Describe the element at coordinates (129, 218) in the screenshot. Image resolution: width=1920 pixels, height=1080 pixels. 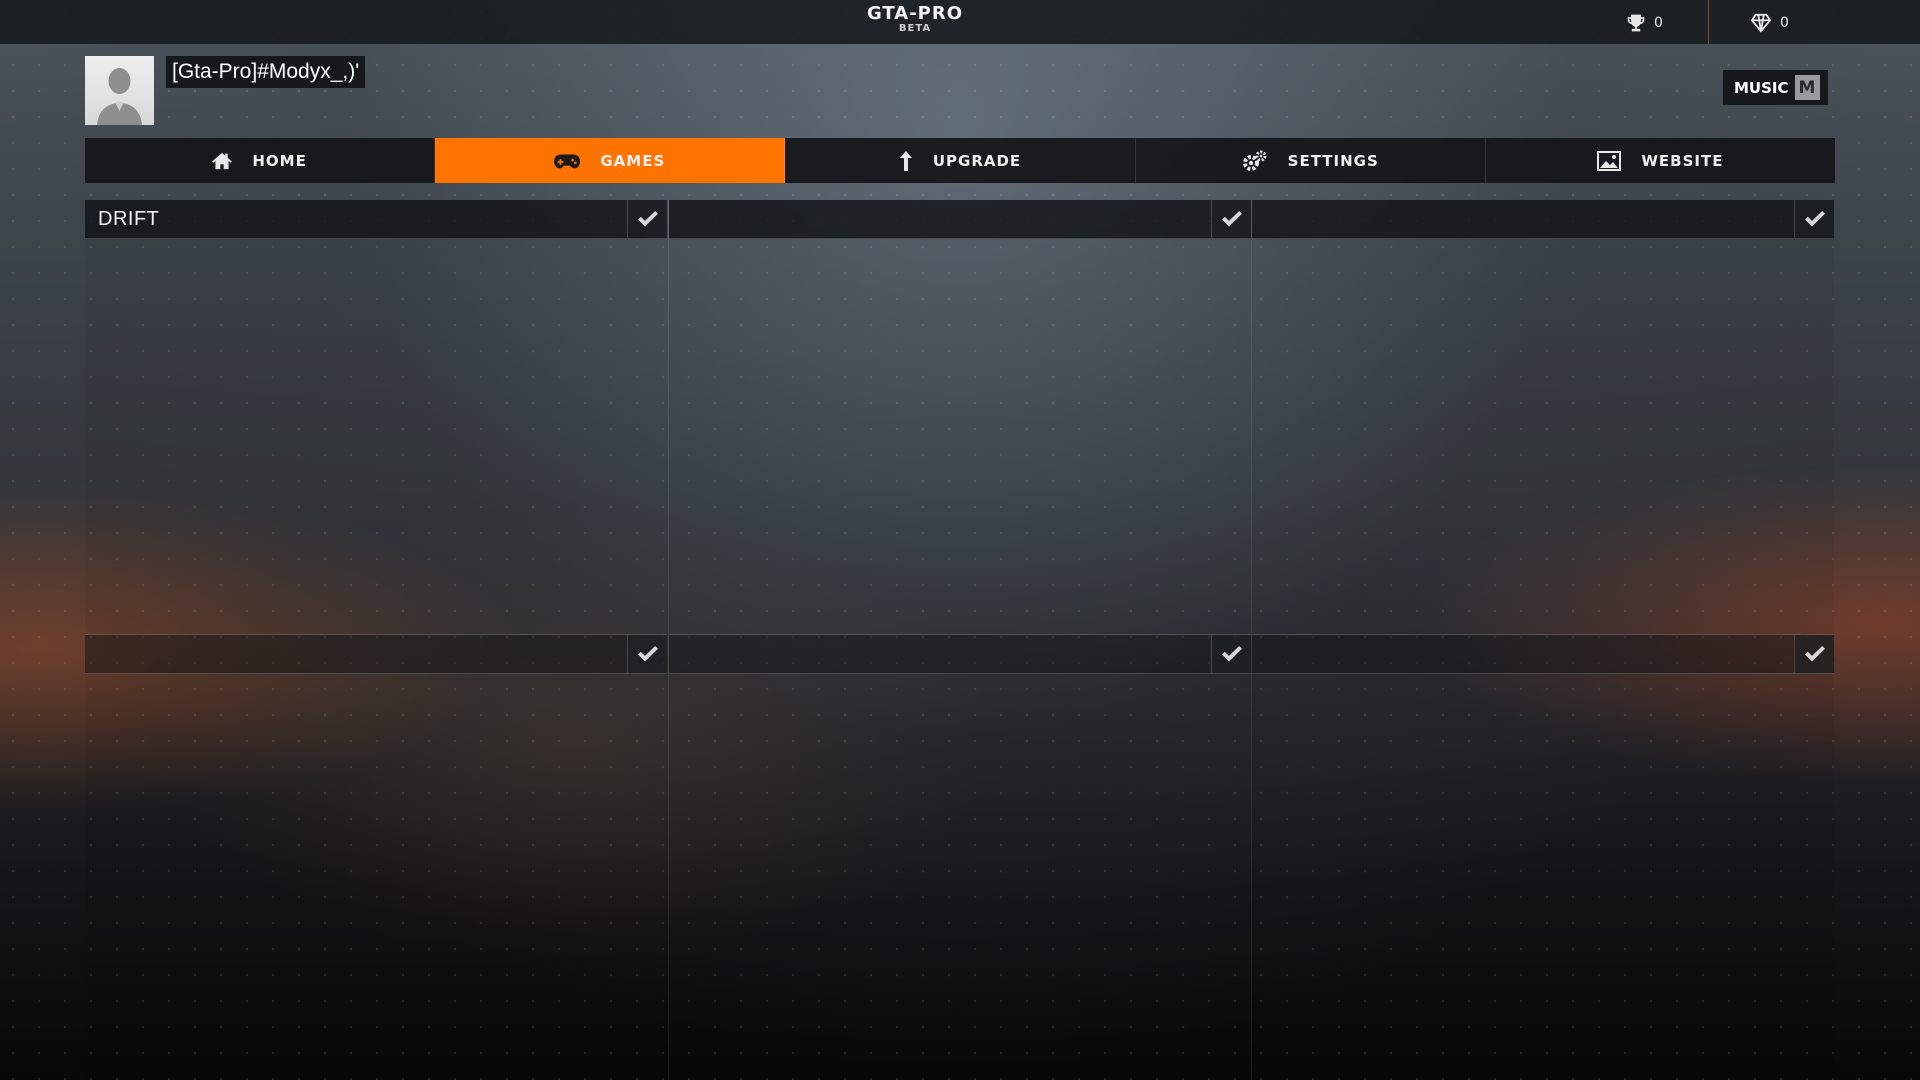
I see `game-title: DRIFT` at that location.